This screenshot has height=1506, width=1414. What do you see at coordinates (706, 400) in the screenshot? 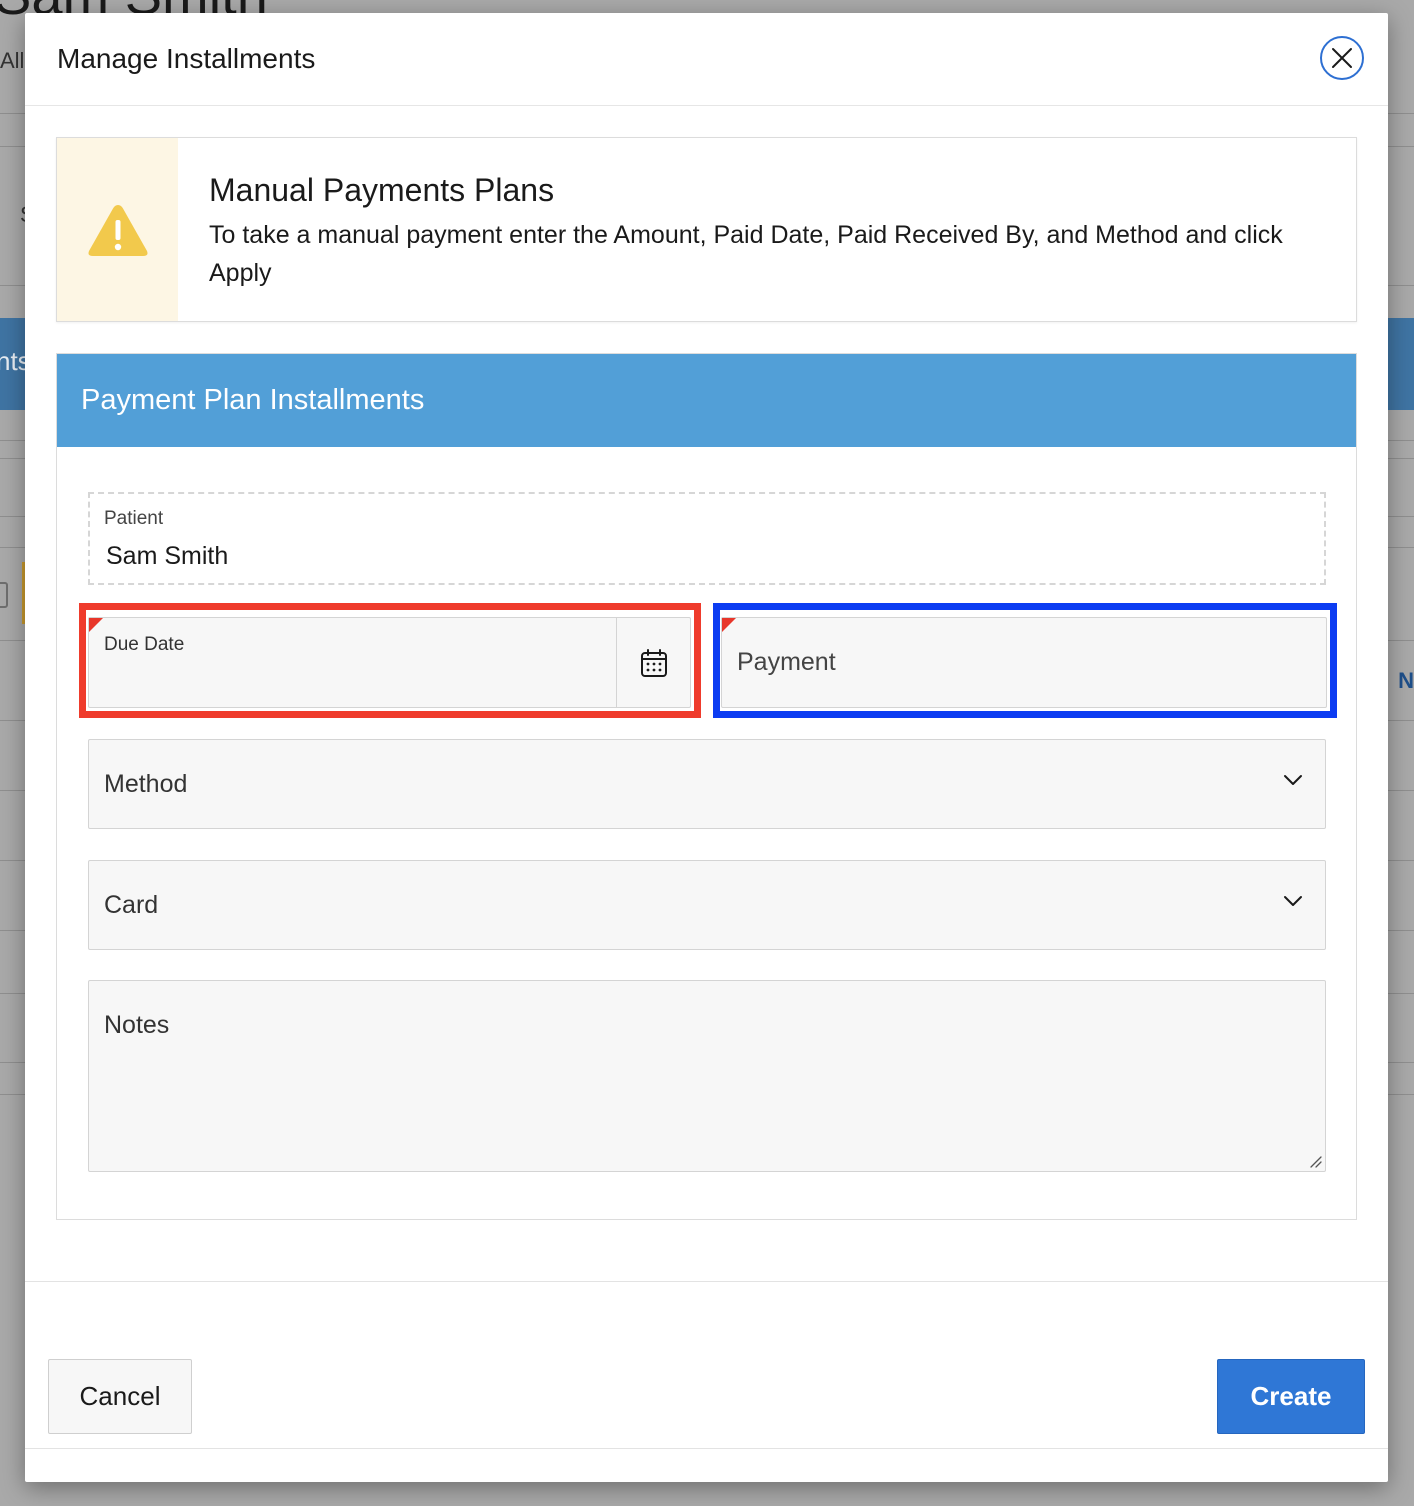
I see `region-header: Payment Plan Installments` at bounding box center [706, 400].